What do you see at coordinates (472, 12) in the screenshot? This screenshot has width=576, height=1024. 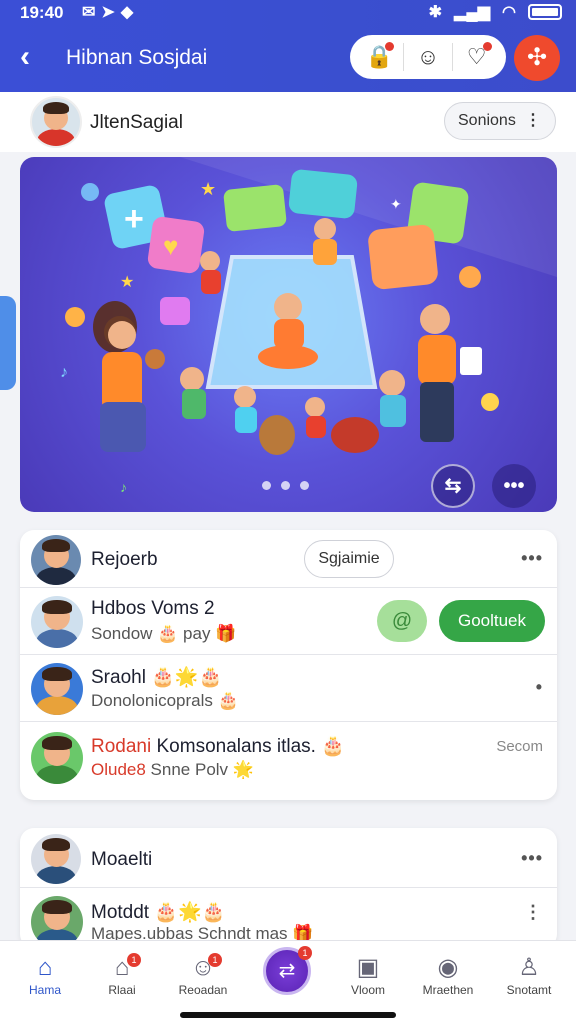 I see `signal-icon: ▂▄▆` at bounding box center [472, 12].